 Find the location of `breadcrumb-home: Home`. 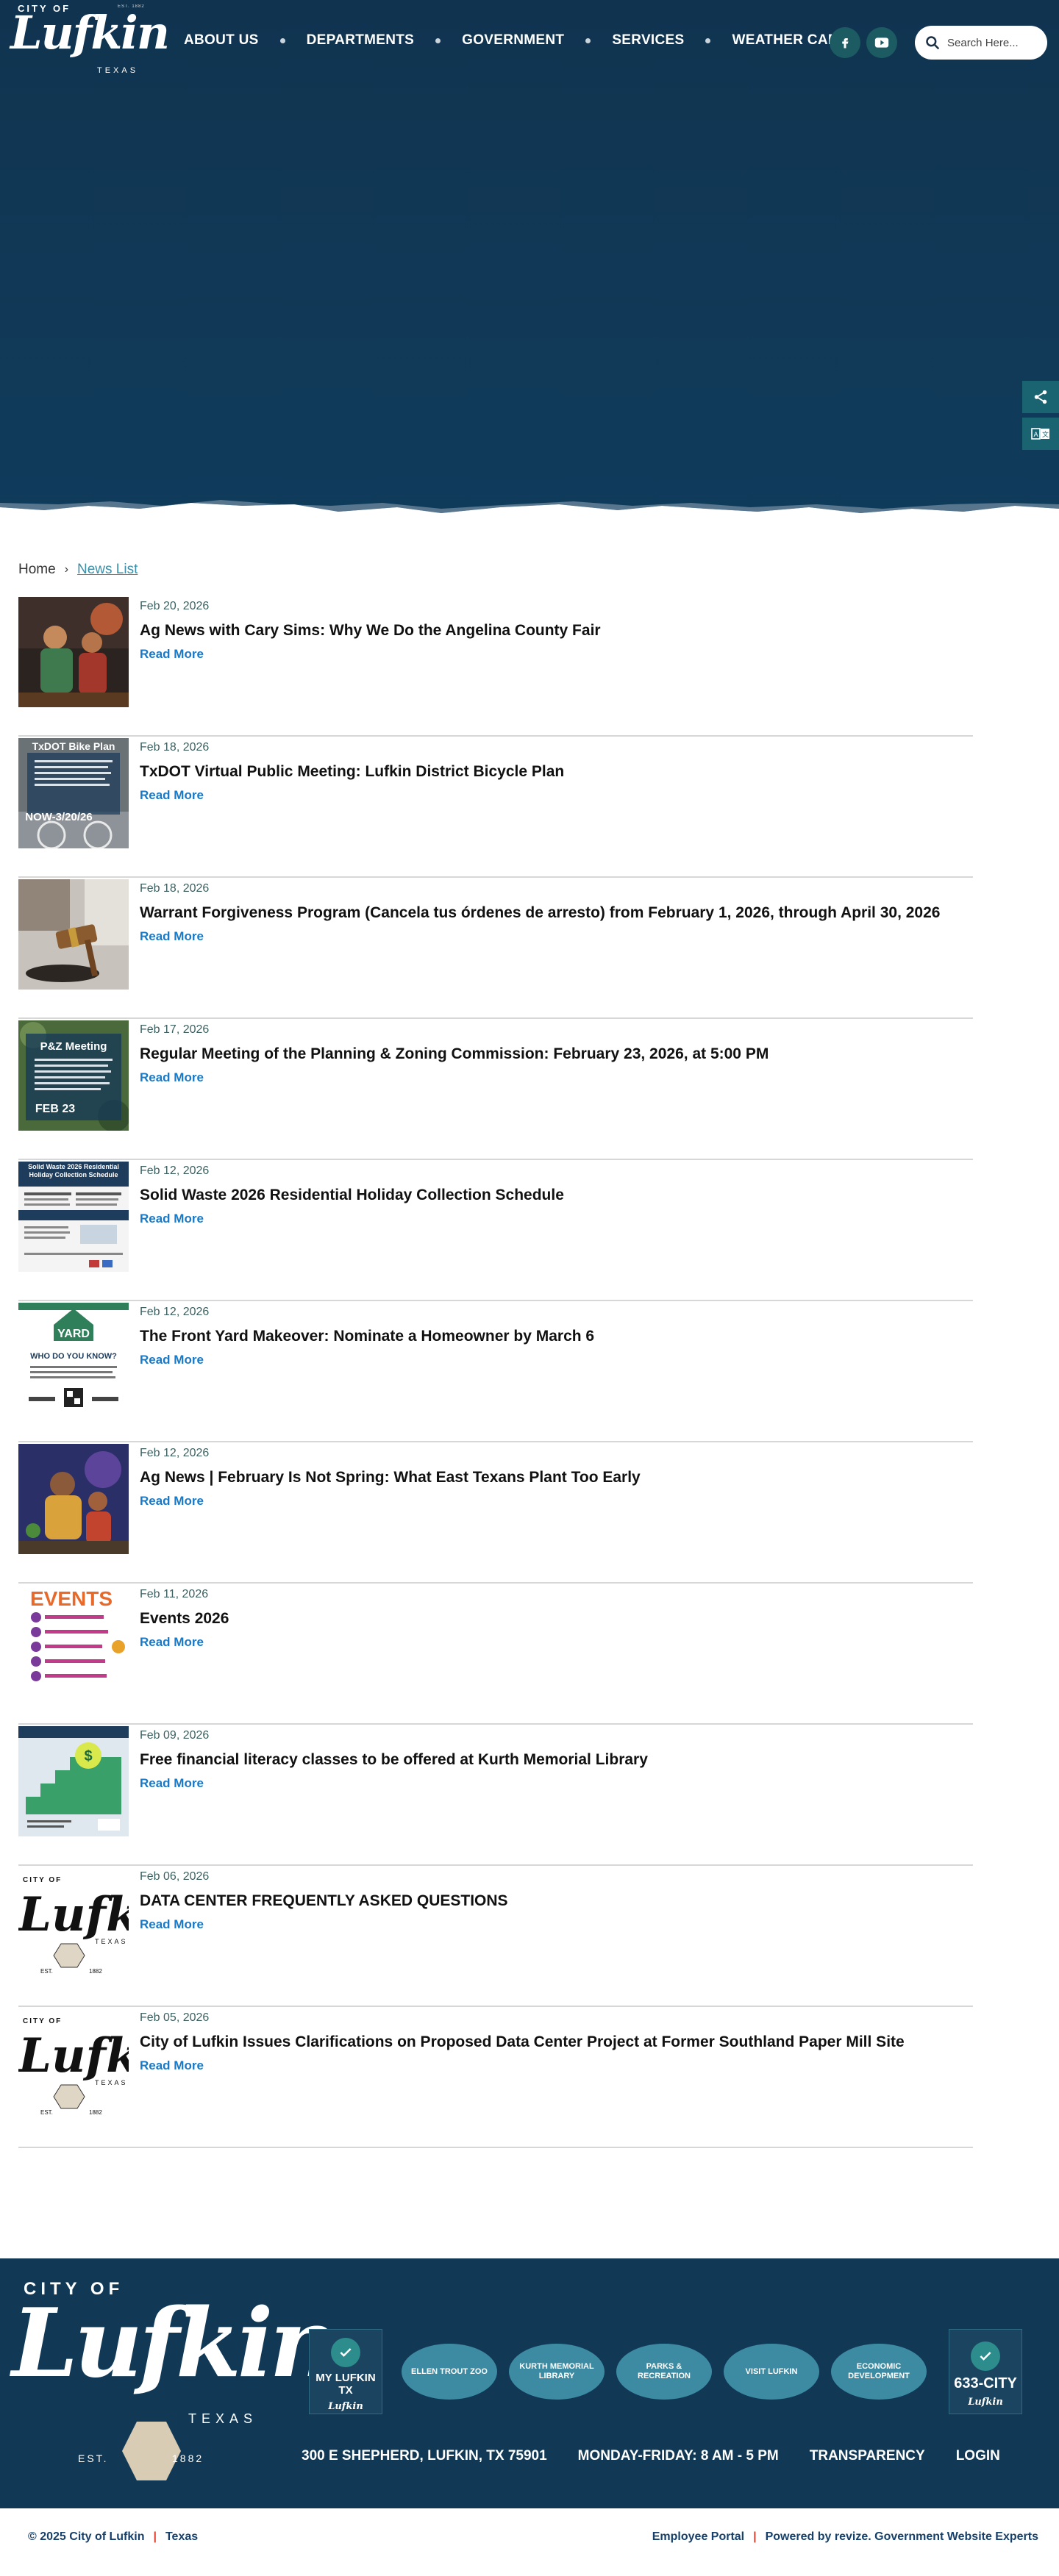

breadcrumb-home: Home is located at coordinates (37, 570).